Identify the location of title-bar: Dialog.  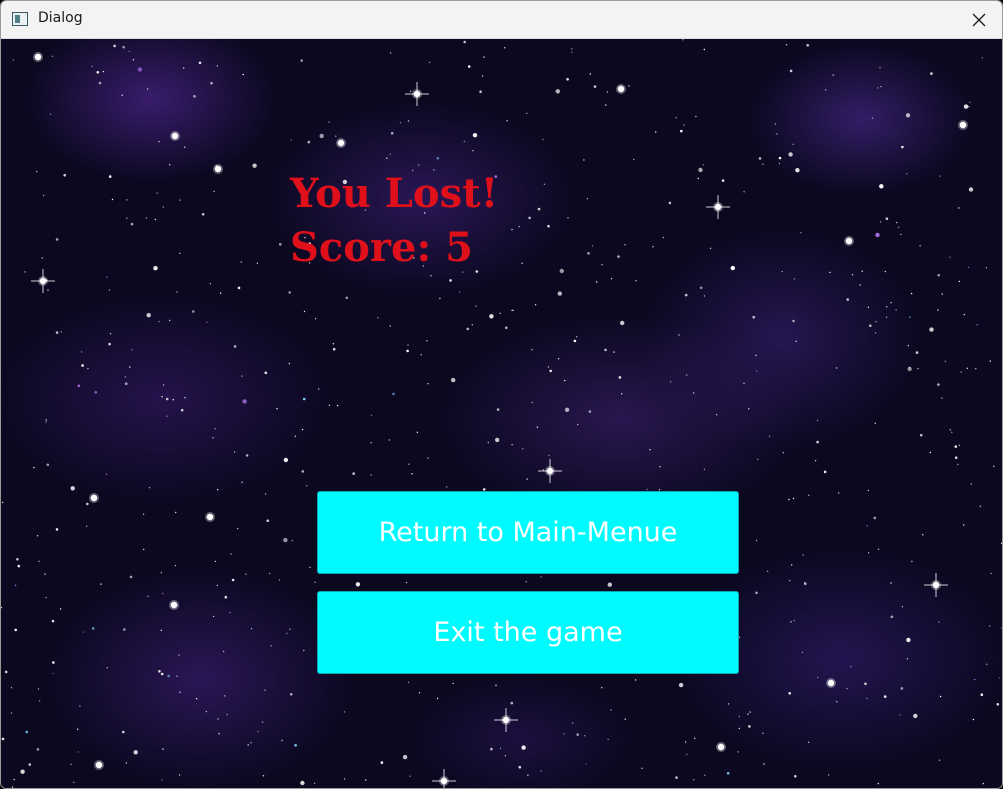
(501, 20).